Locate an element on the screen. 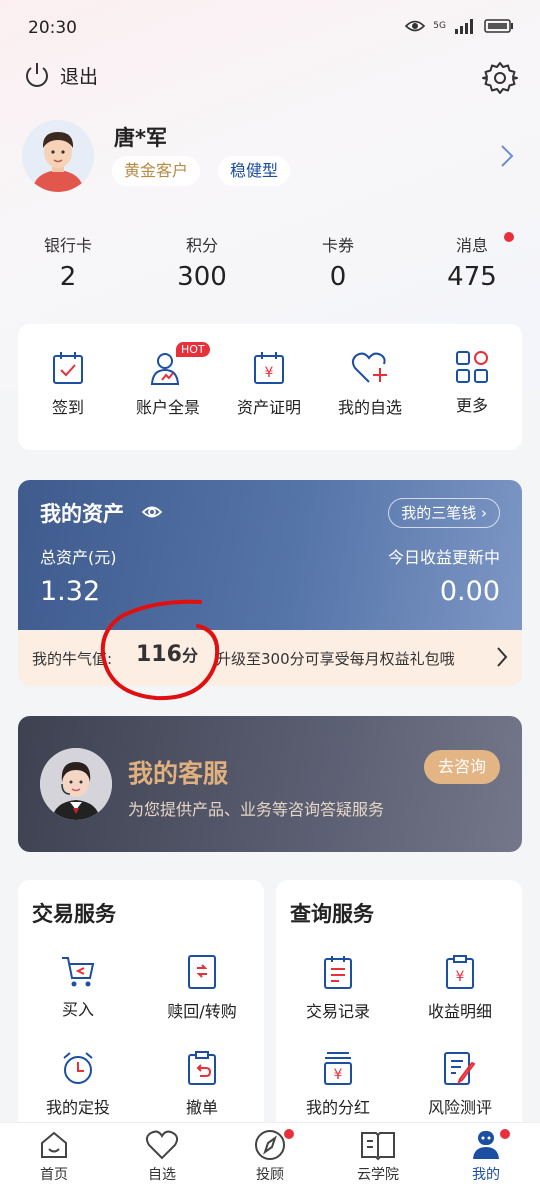 Image resolution: width=540 pixels, height=1194 pixels. stat-value: 0 is located at coordinates (338, 277).